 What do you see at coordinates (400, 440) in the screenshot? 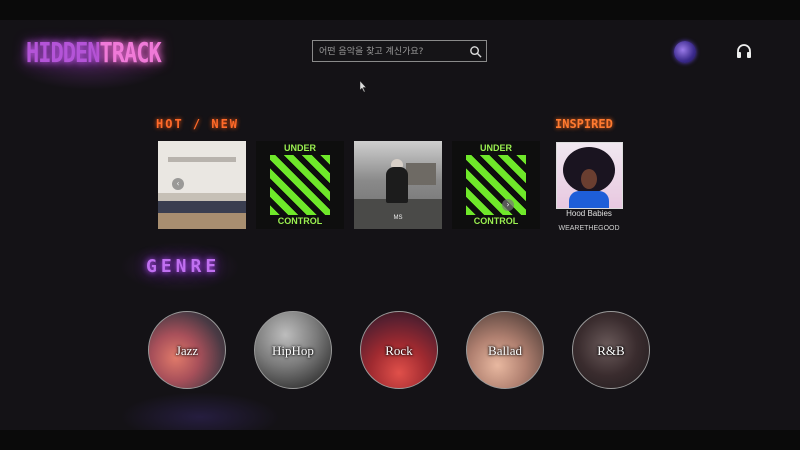
I see `bottom-letterbox` at bounding box center [400, 440].